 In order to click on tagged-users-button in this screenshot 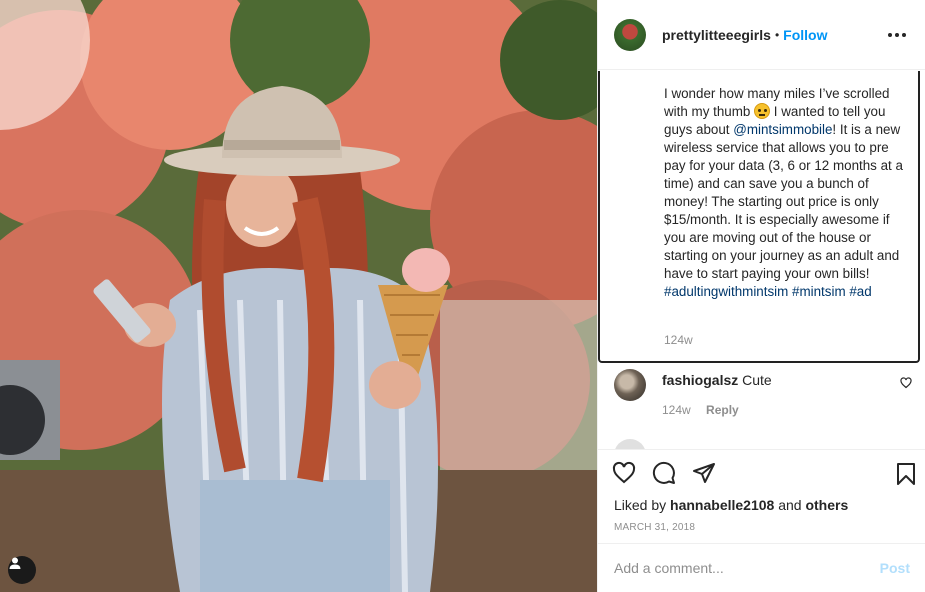, I will do `click(22, 570)`.